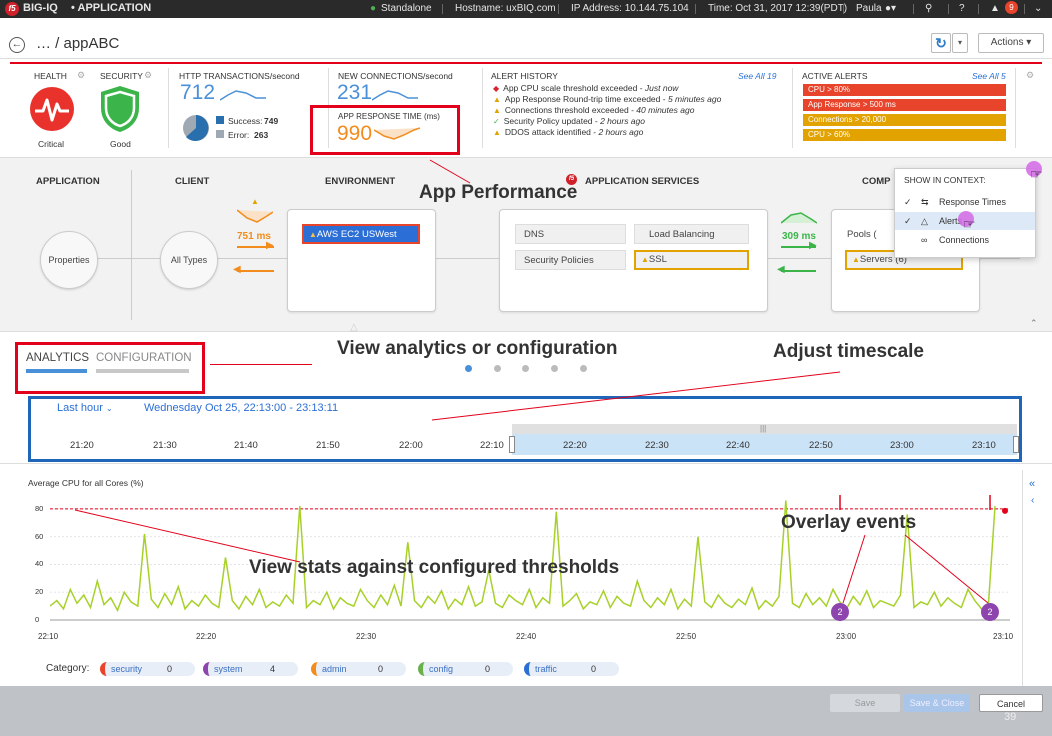  I want to click on pools-label: Pools (, so click(862, 234).